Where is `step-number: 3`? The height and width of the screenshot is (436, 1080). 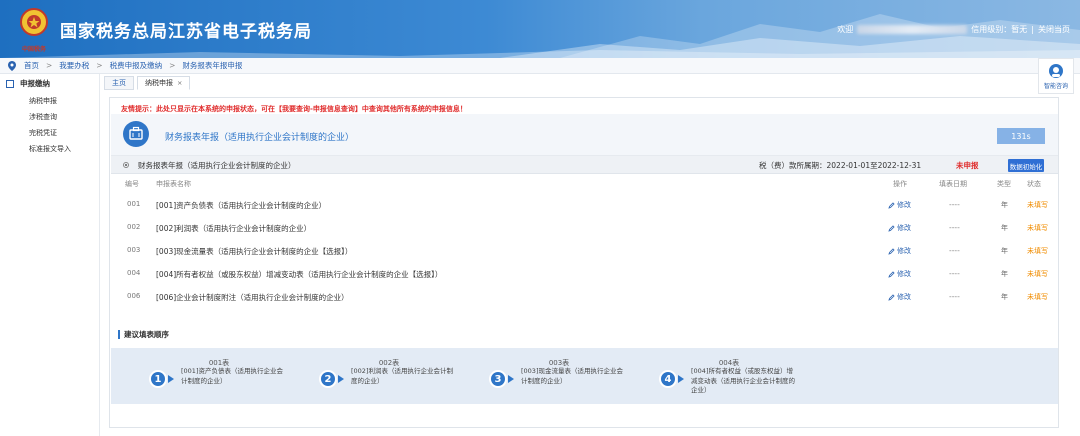 step-number: 3 is located at coordinates (498, 379).